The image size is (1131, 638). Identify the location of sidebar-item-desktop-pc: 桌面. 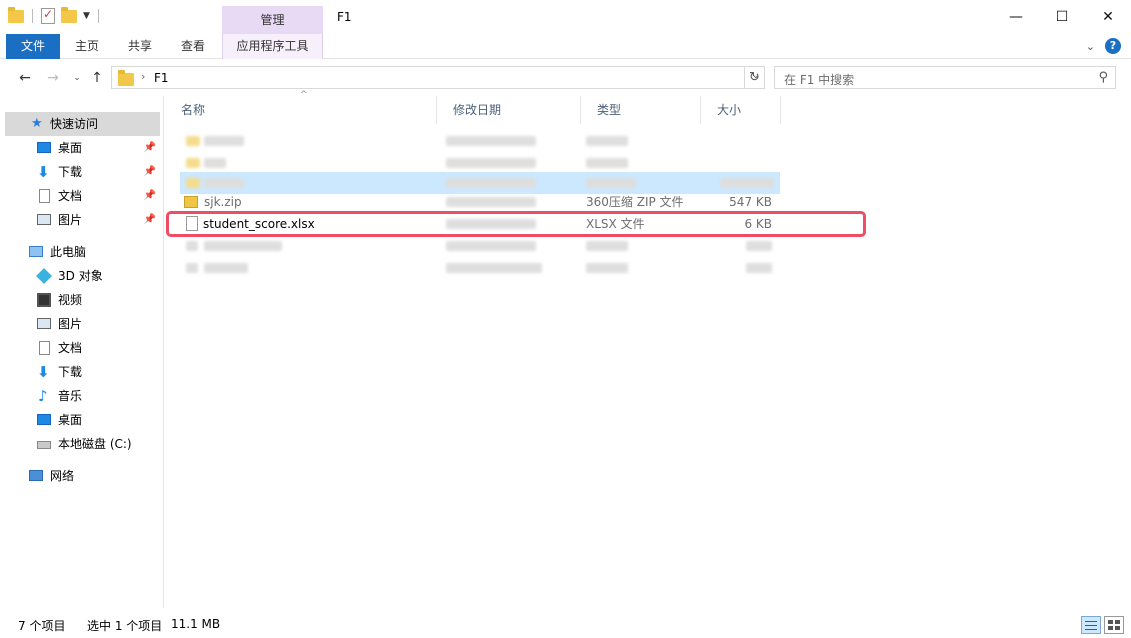
(82, 420).